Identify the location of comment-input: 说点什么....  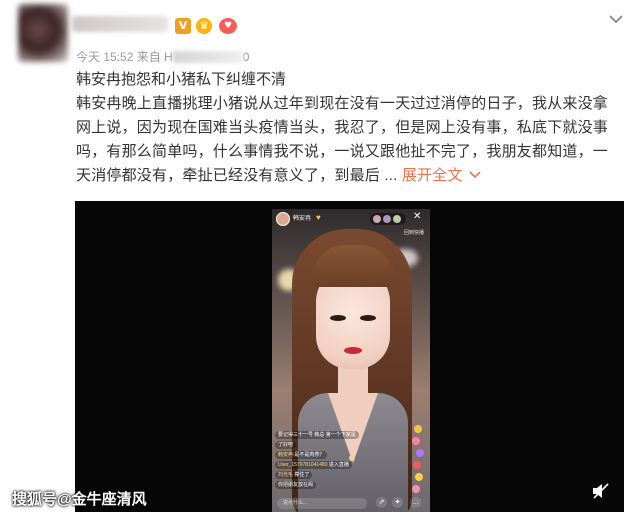
(322, 503).